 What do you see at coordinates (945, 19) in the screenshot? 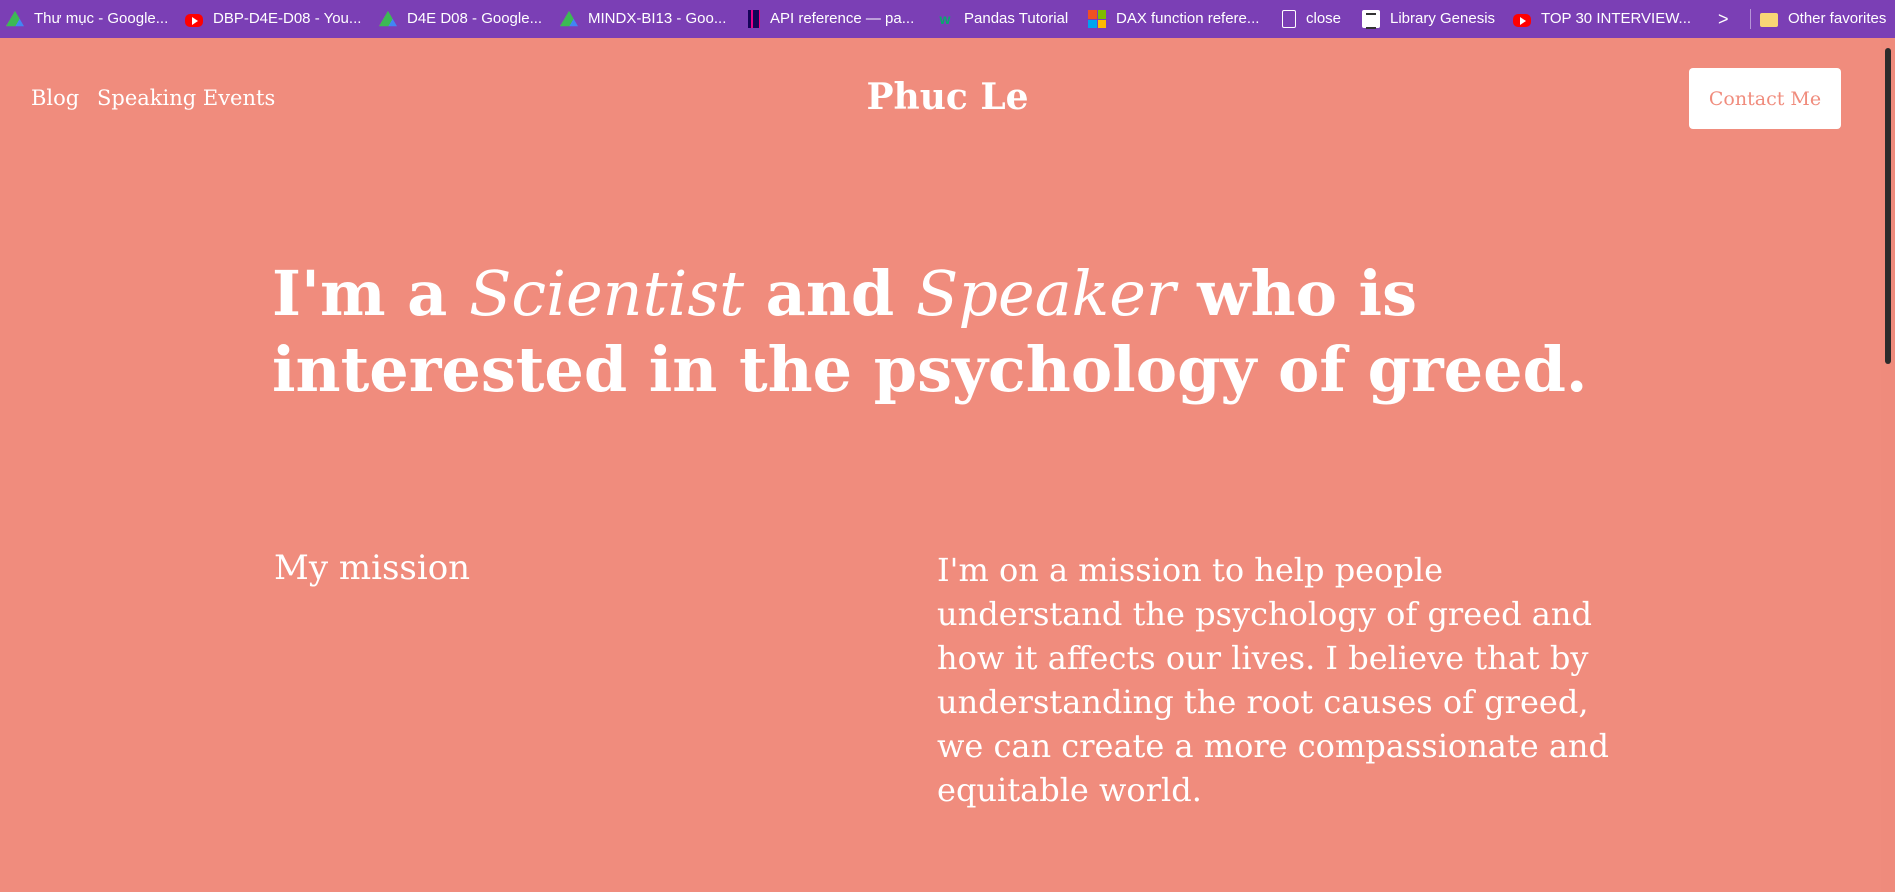
I see `w3schools-icon: w` at bounding box center [945, 19].